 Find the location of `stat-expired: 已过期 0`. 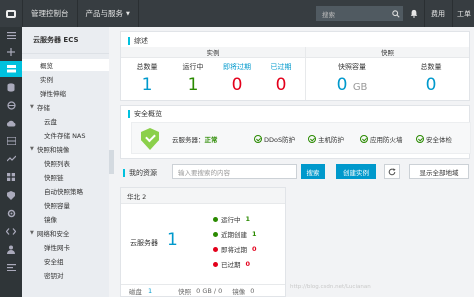

stat-expired: 已过期 0 is located at coordinates (281, 78).